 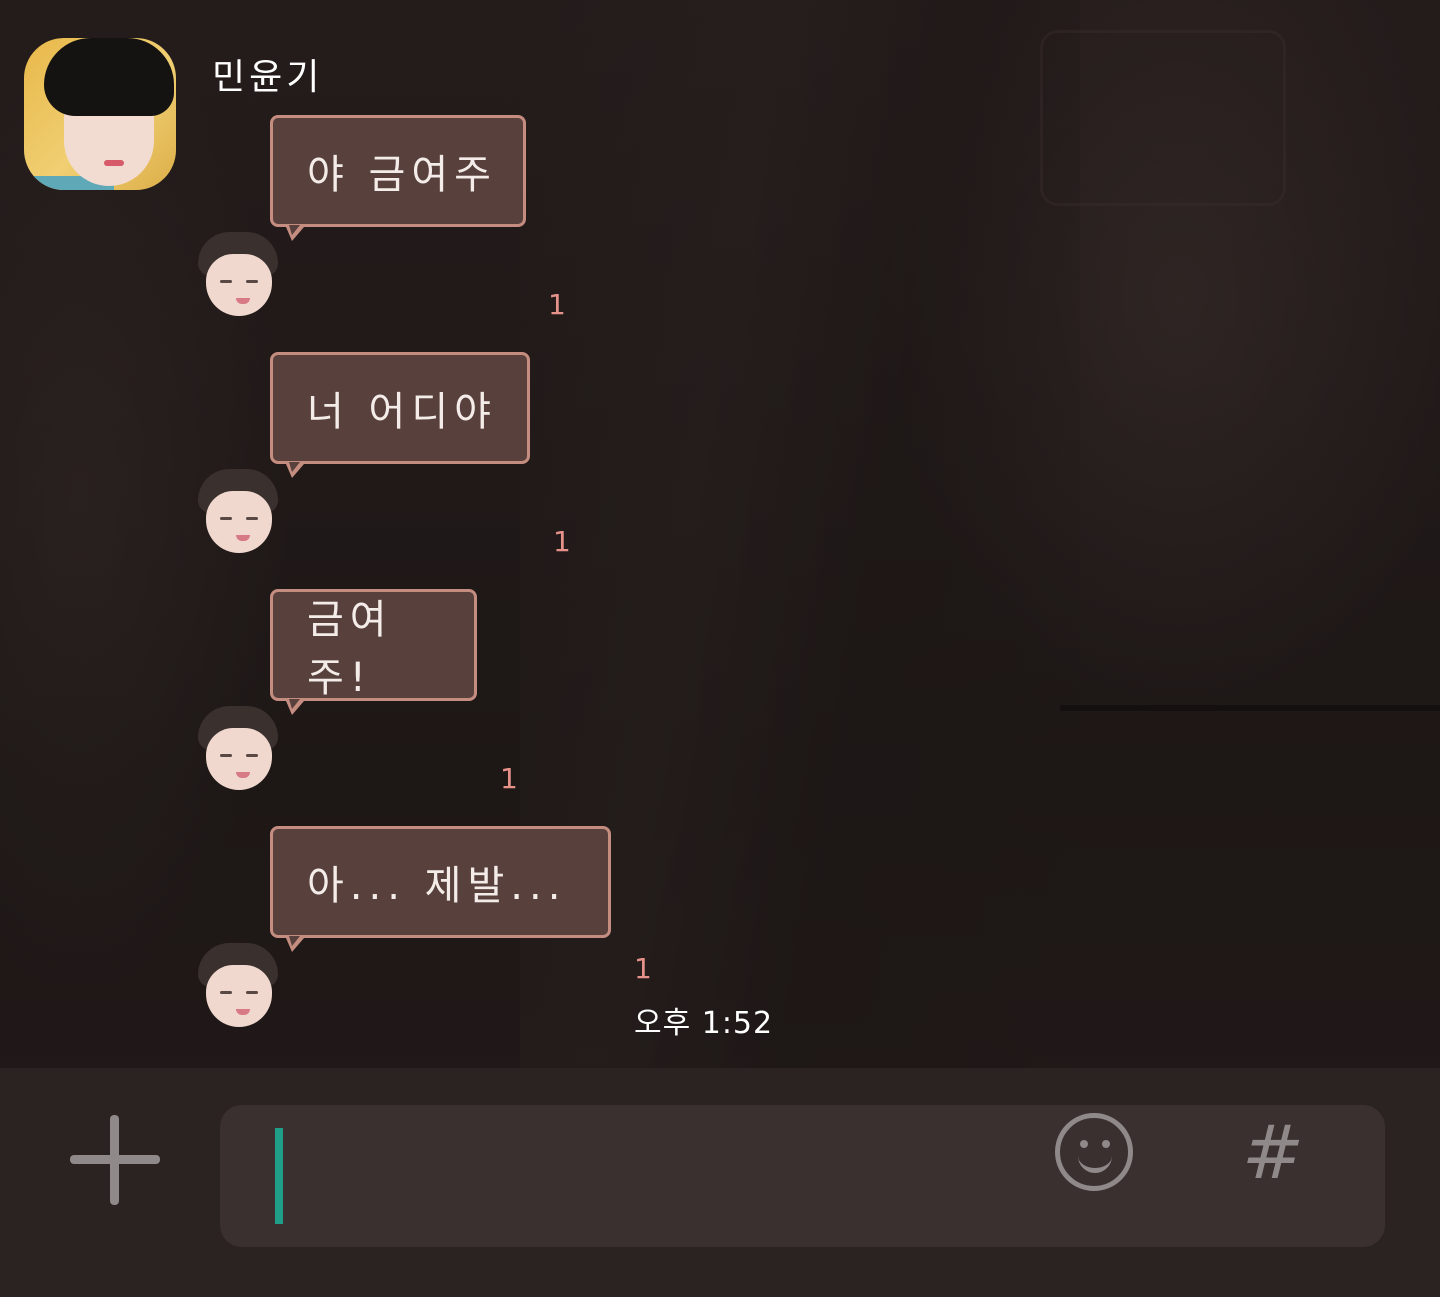 I want to click on message-bubble: 야 금여주, so click(x=398, y=171).